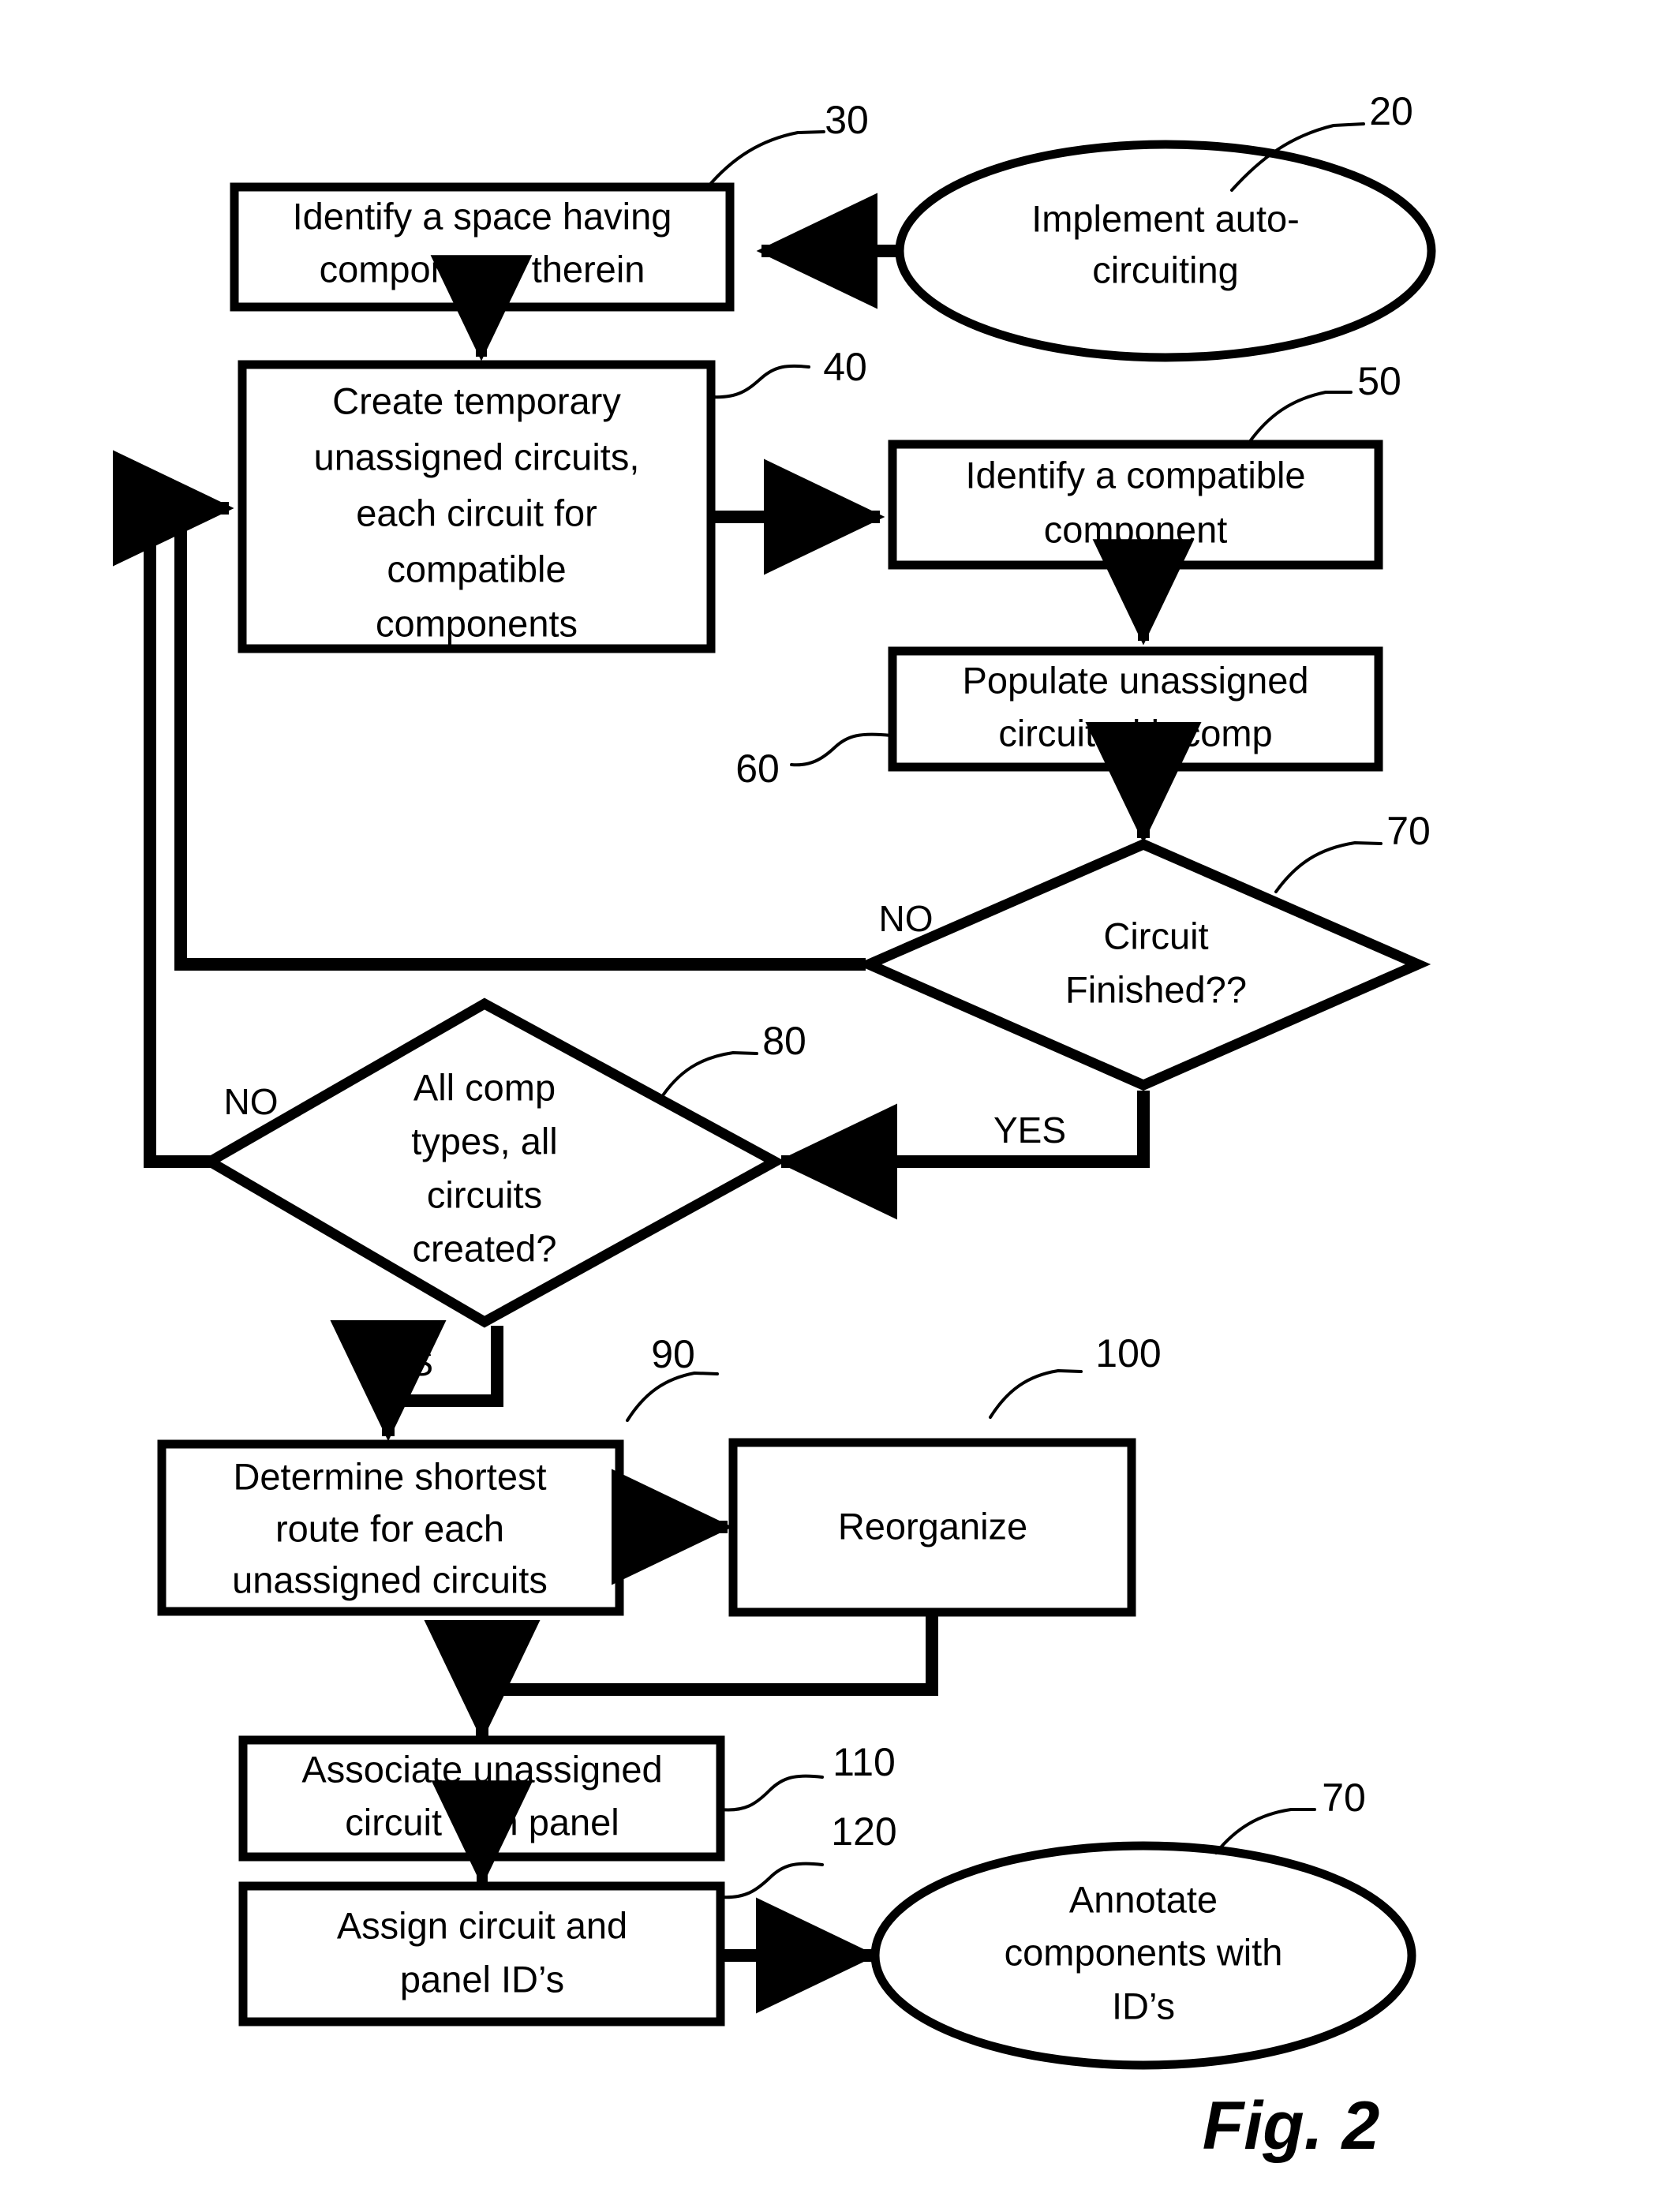  I want to click on node-identify-component: Identify a compatible component, so click(1135, 505).